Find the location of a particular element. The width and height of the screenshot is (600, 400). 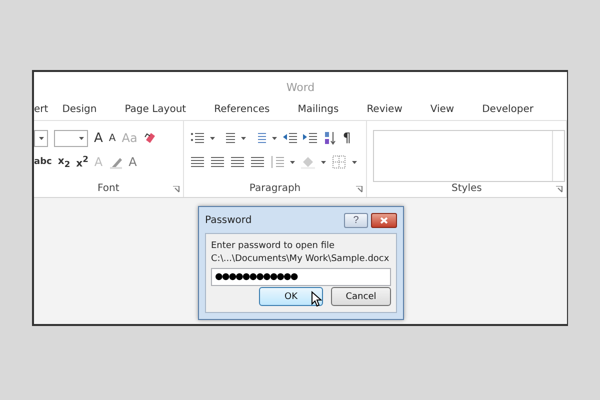

file-path: C:\...\Documents\My Work\Sample.docx is located at coordinates (300, 259).